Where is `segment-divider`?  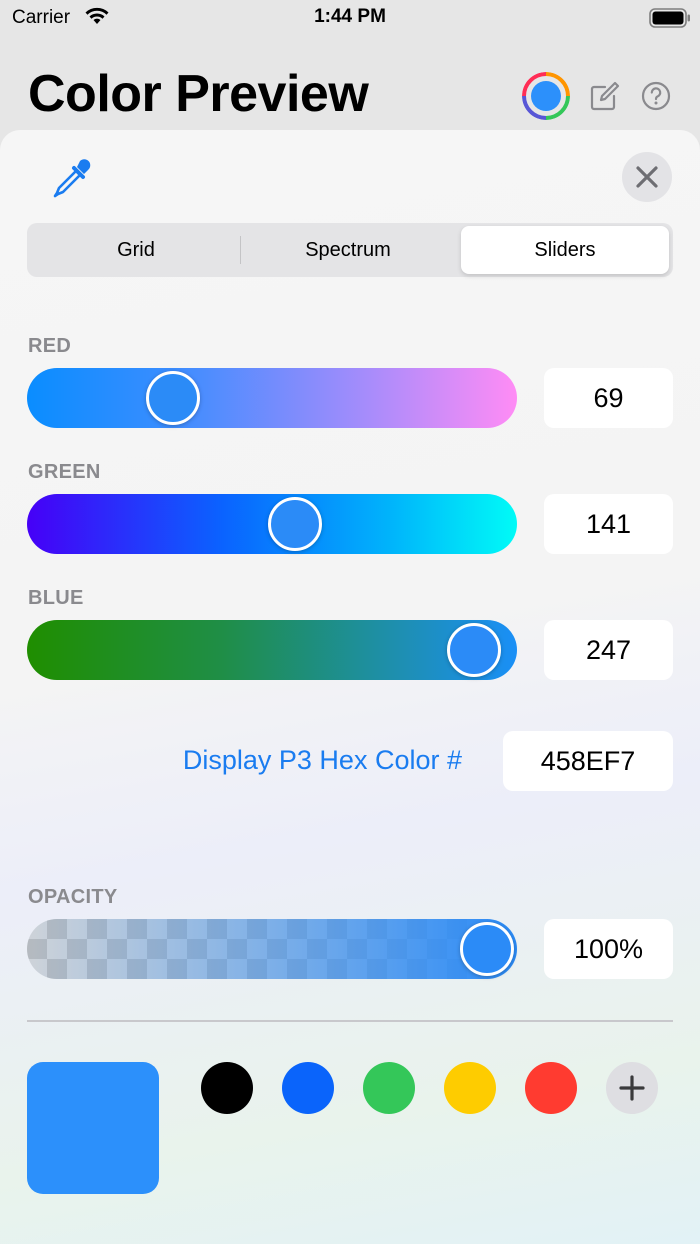
segment-divider is located at coordinates (240, 250).